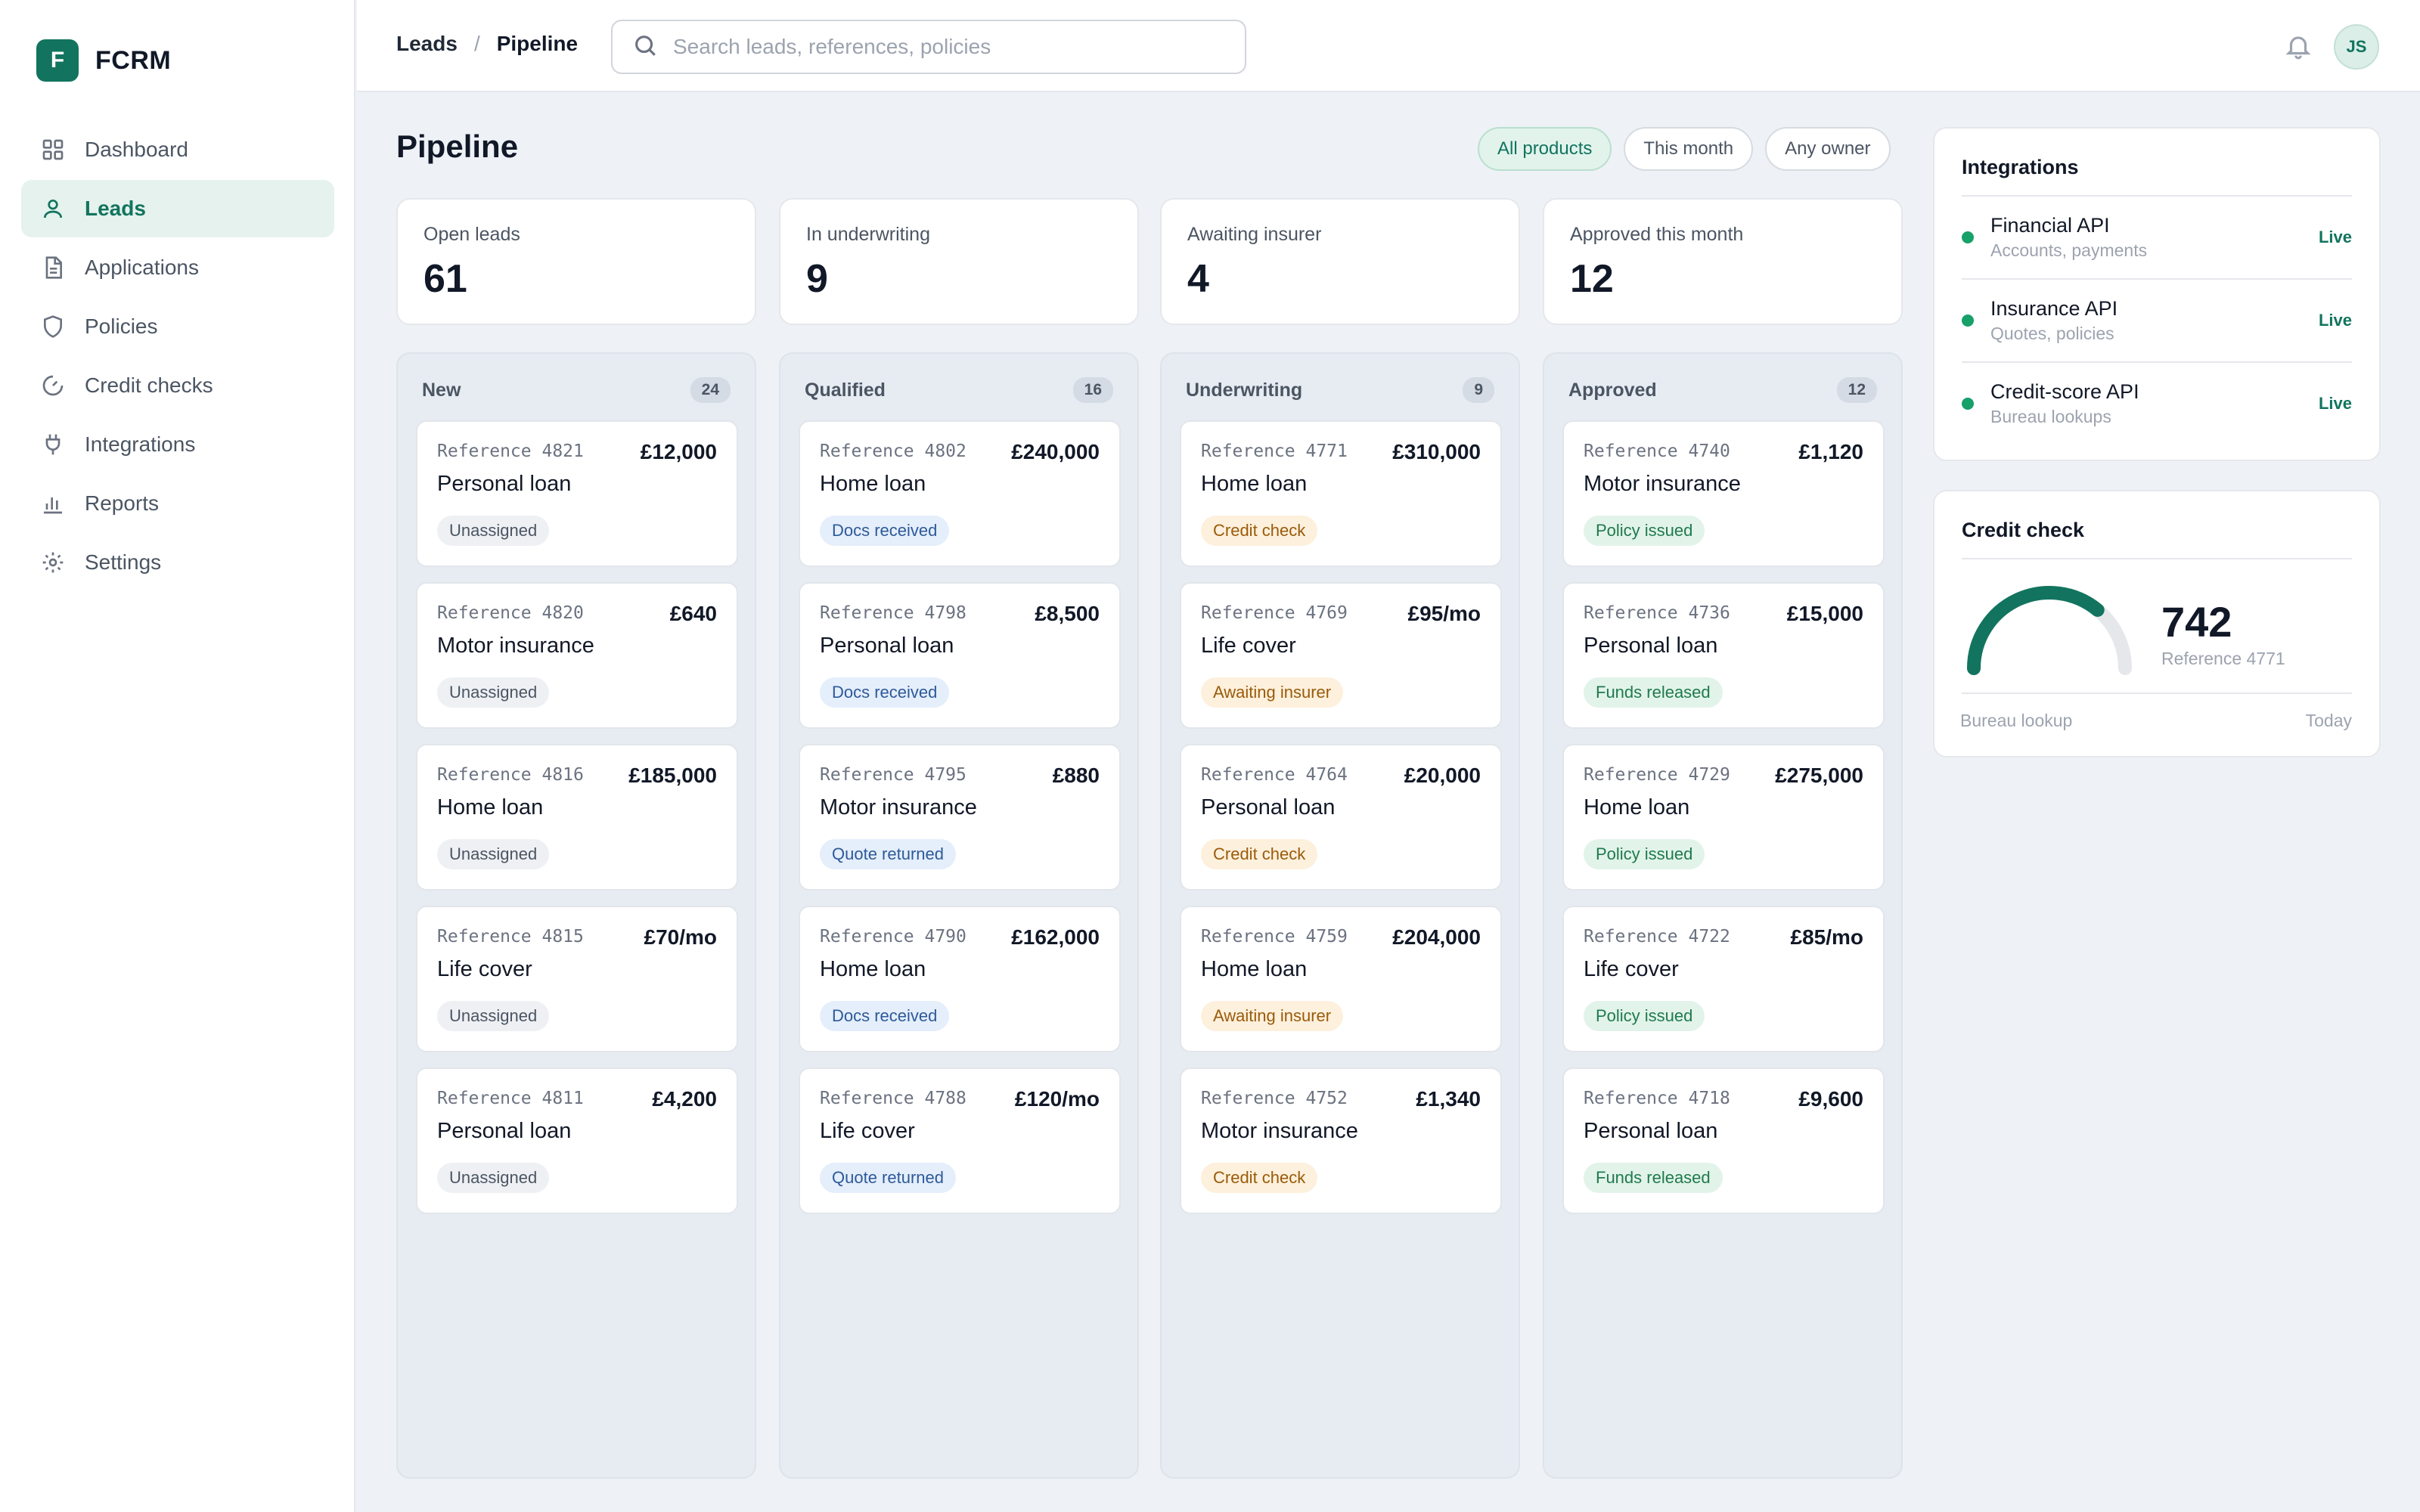 The width and height of the screenshot is (2420, 1512). I want to click on status-badge: Quote returned, so click(888, 854).